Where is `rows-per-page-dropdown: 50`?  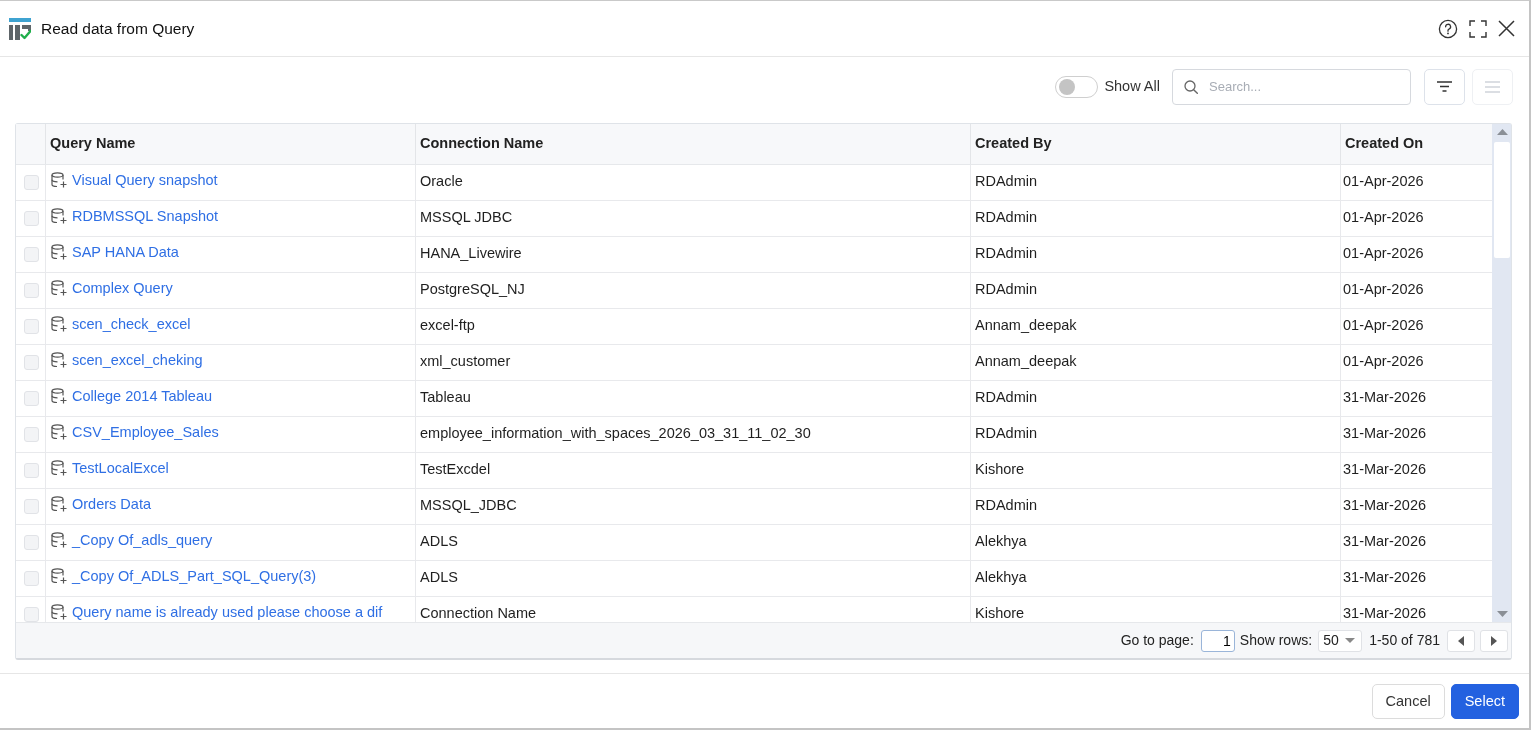
rows-per-page-dropdown: 50 is located at coordinates (1340, 640).